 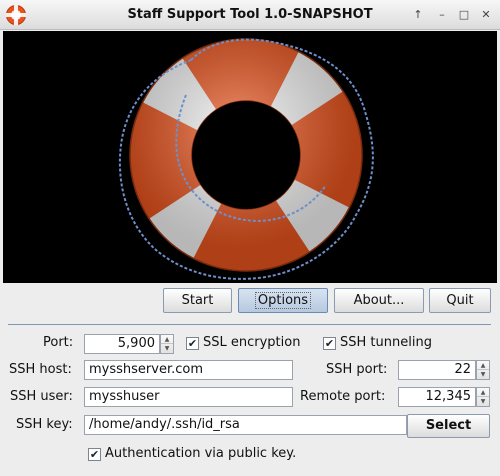 I want to click on ssh-port-spinner: ▲ ▼, so click(x=483, y=370).